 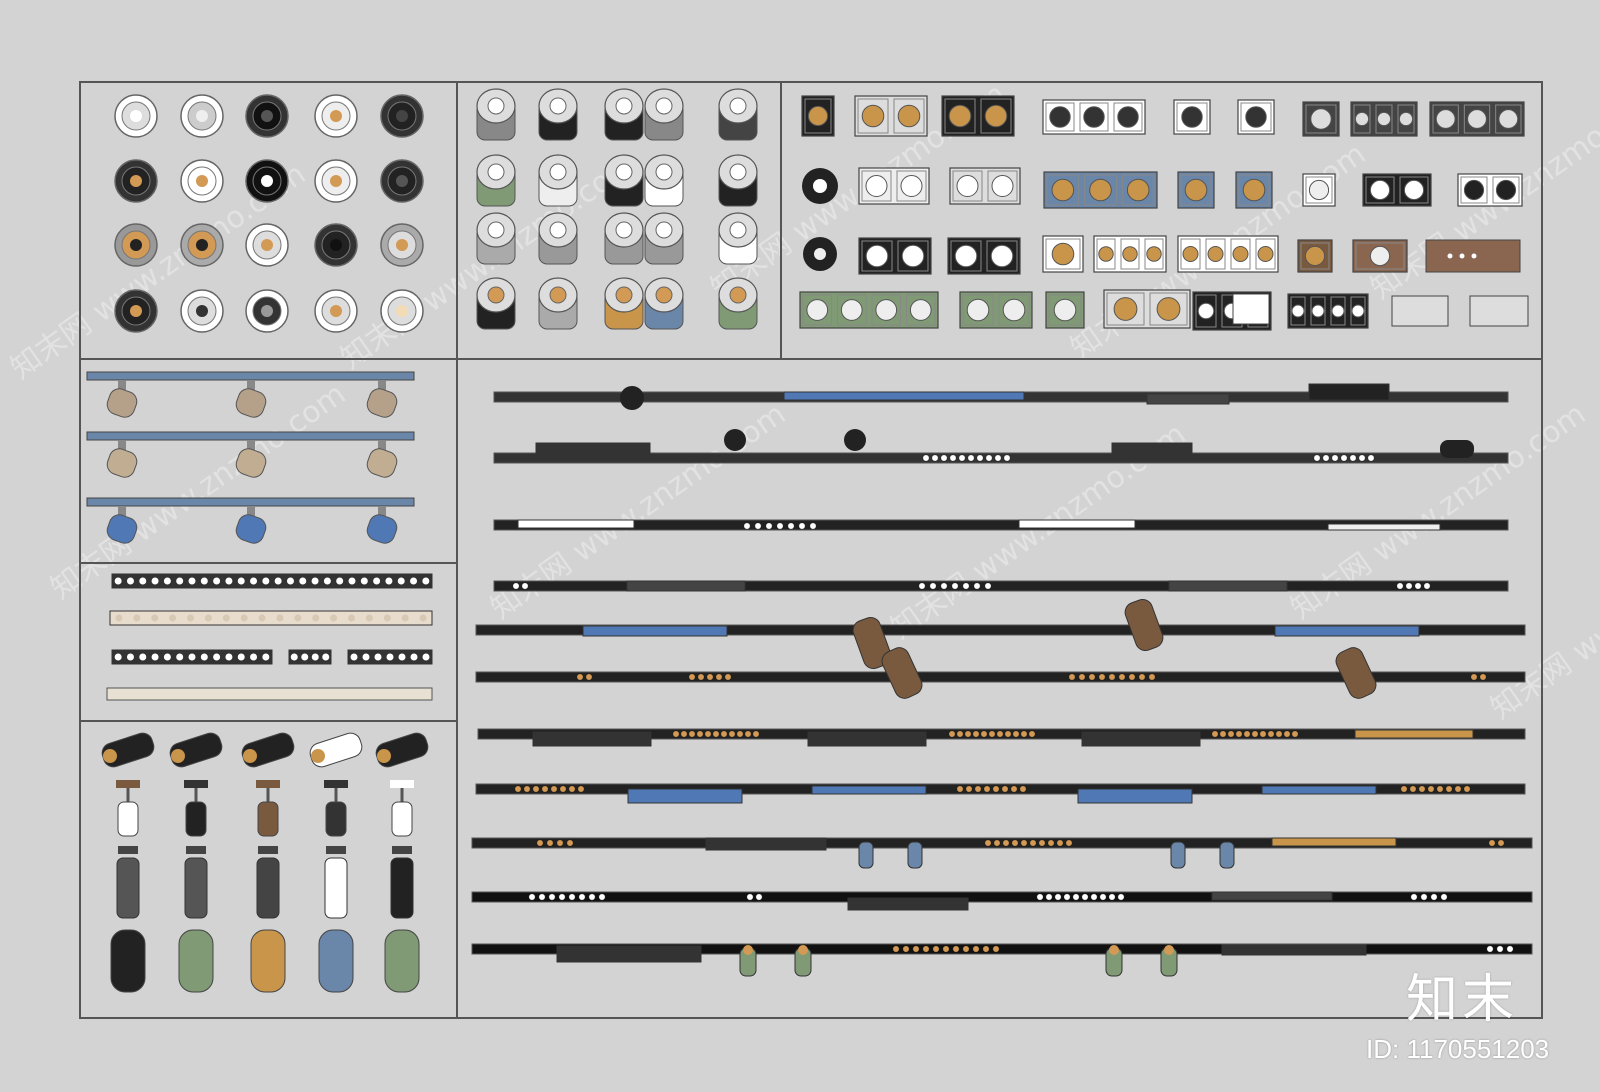 I want to click on id-value: 1170551203, so click(x=1478, y=1049).